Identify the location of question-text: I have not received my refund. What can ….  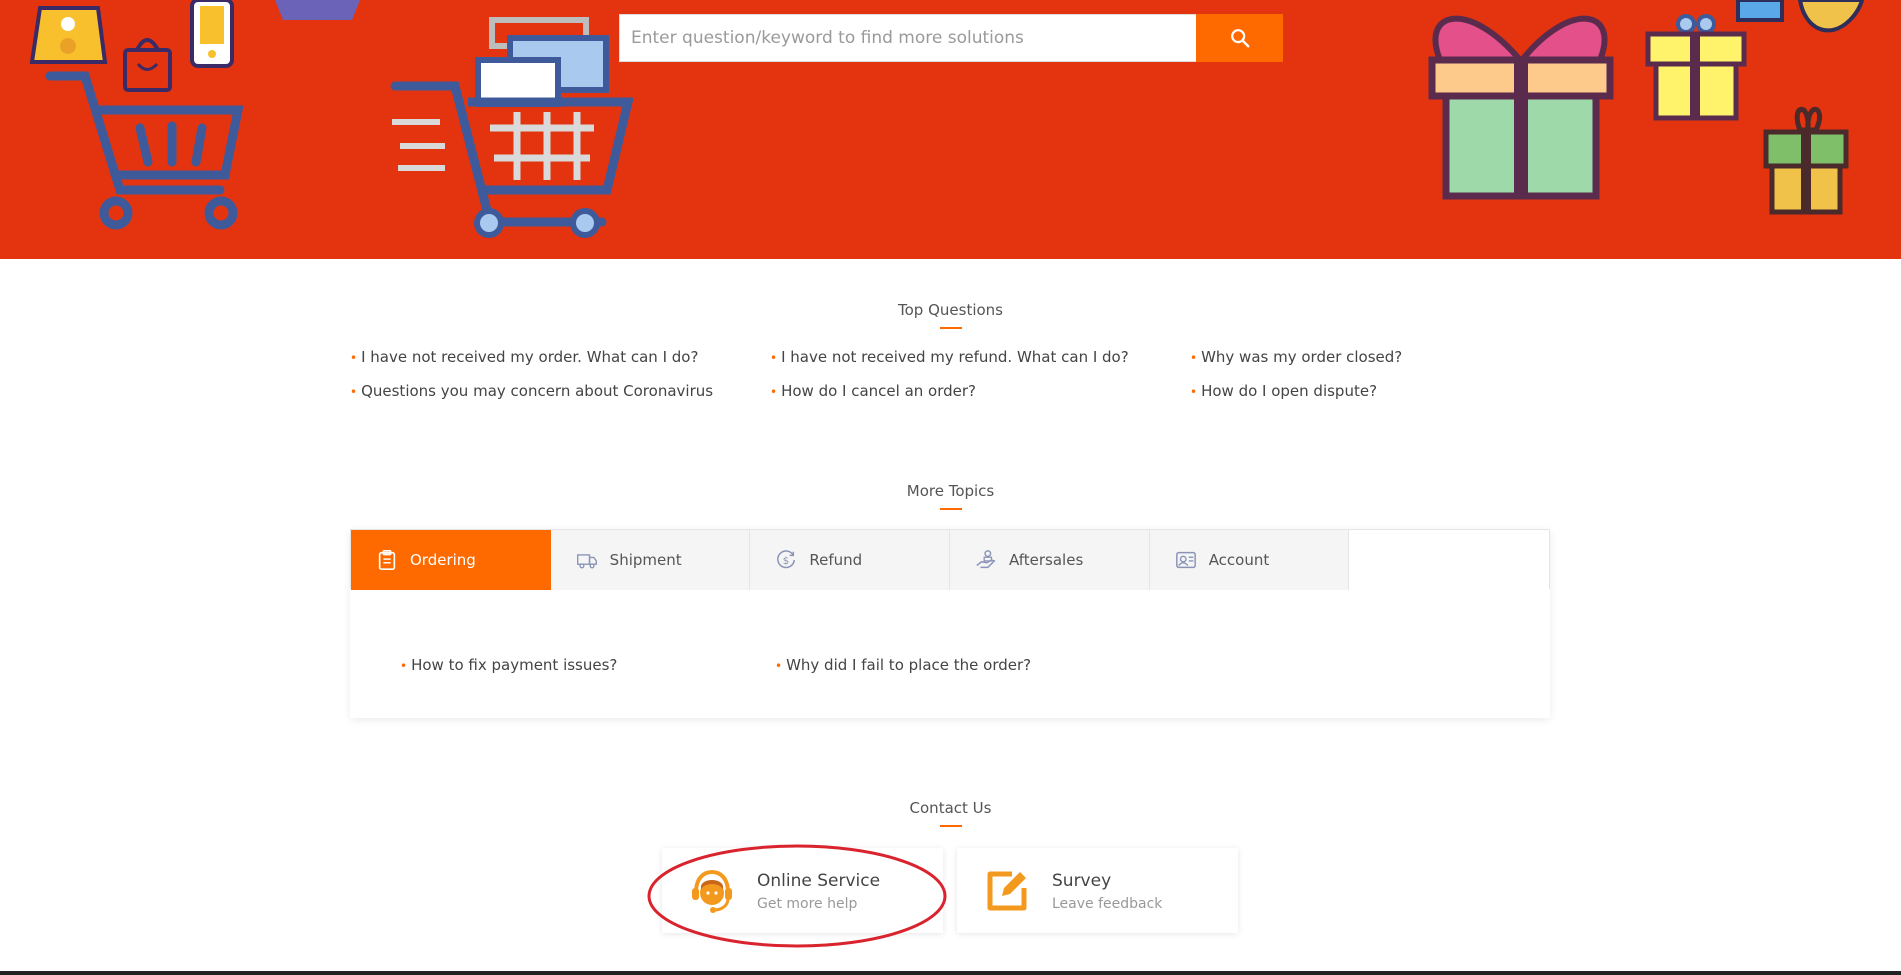
(955, 357).